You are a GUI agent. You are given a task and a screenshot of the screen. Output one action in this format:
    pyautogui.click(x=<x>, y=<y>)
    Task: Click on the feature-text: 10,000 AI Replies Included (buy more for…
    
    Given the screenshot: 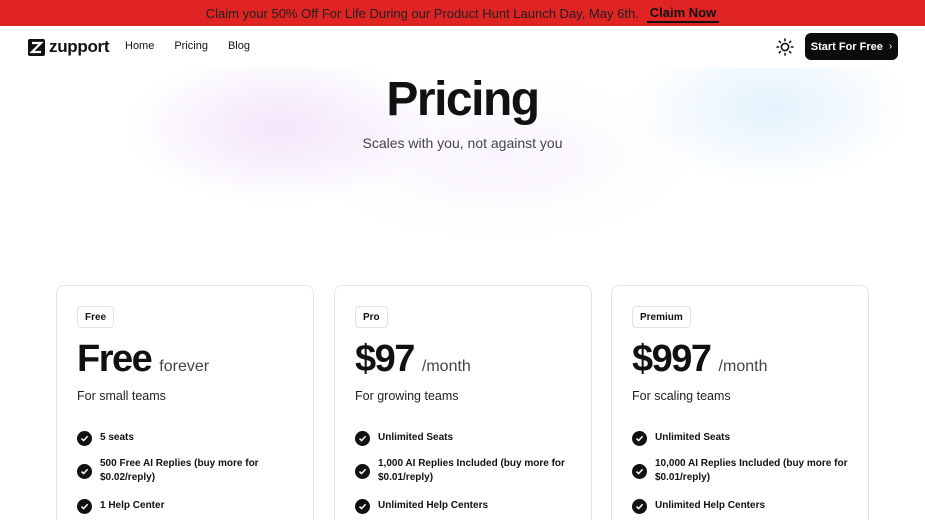 What is the action you would take?
    pyautogui.click(x=751, y=470)
    